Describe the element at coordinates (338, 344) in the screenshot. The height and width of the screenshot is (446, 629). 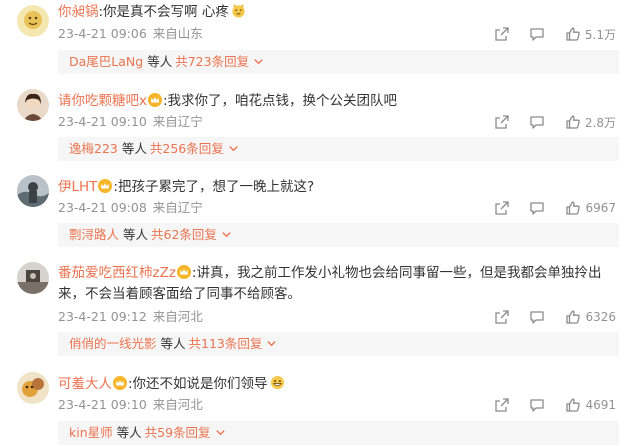
I see `reply-summary: 俏俏的一线光影 等人 共113条回复` at that location.